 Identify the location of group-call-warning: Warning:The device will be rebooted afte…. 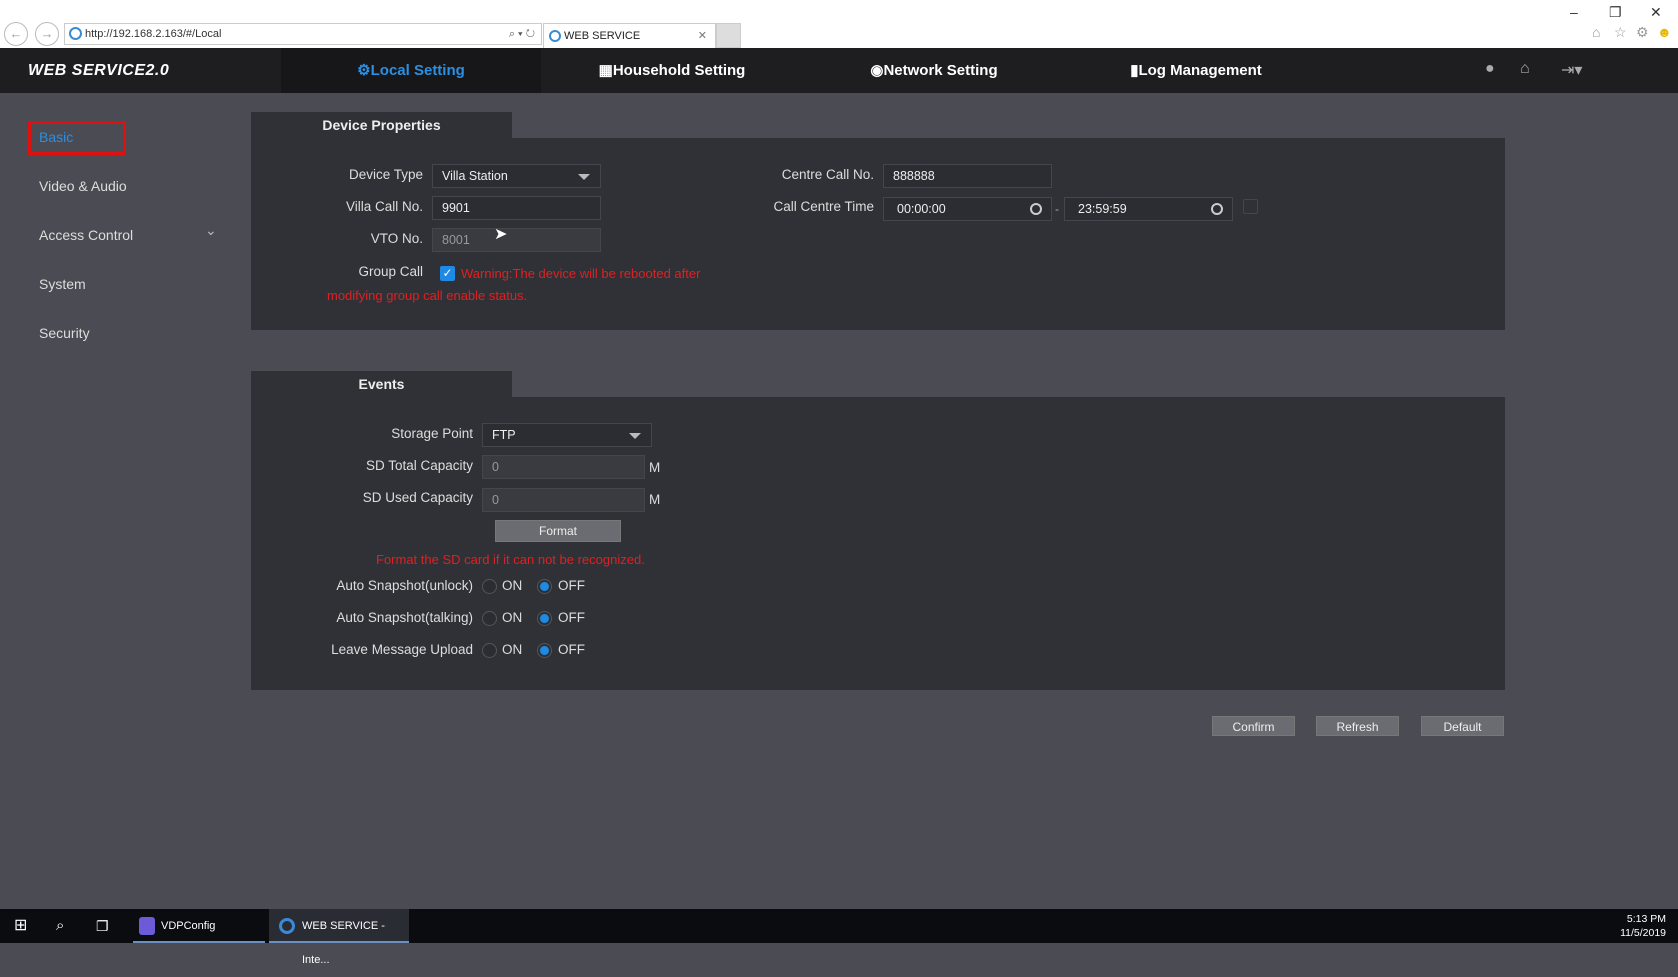
(581, 273).